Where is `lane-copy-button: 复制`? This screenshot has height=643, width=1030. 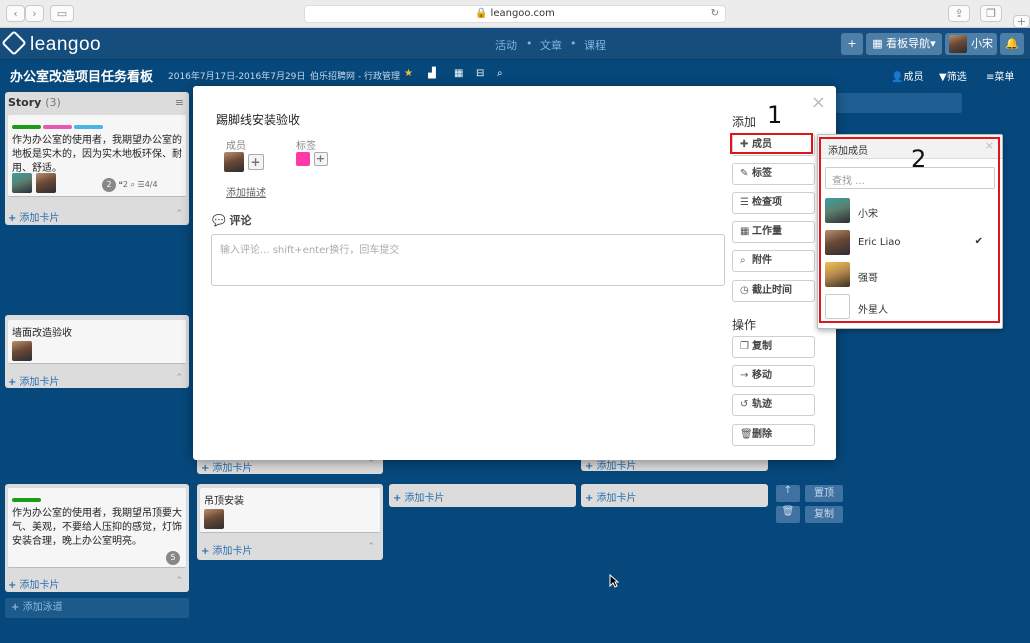
lane-copy-button: 复制 is located at coordinates (824, 514).